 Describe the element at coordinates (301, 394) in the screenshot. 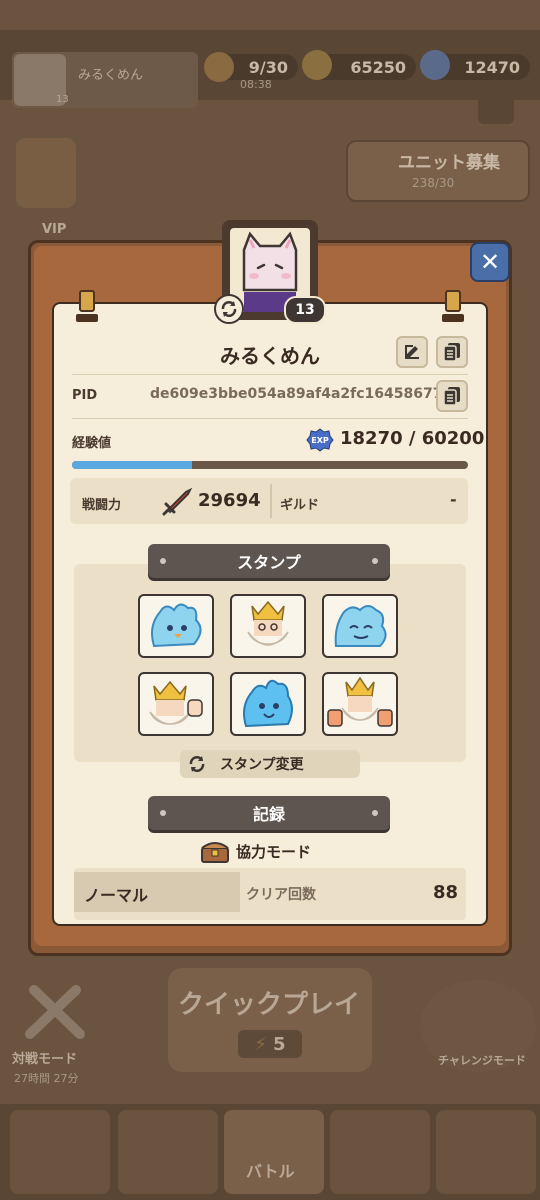

I see `pid-value: de609e3bbe054a89af4a2fc16458677b` at that location.